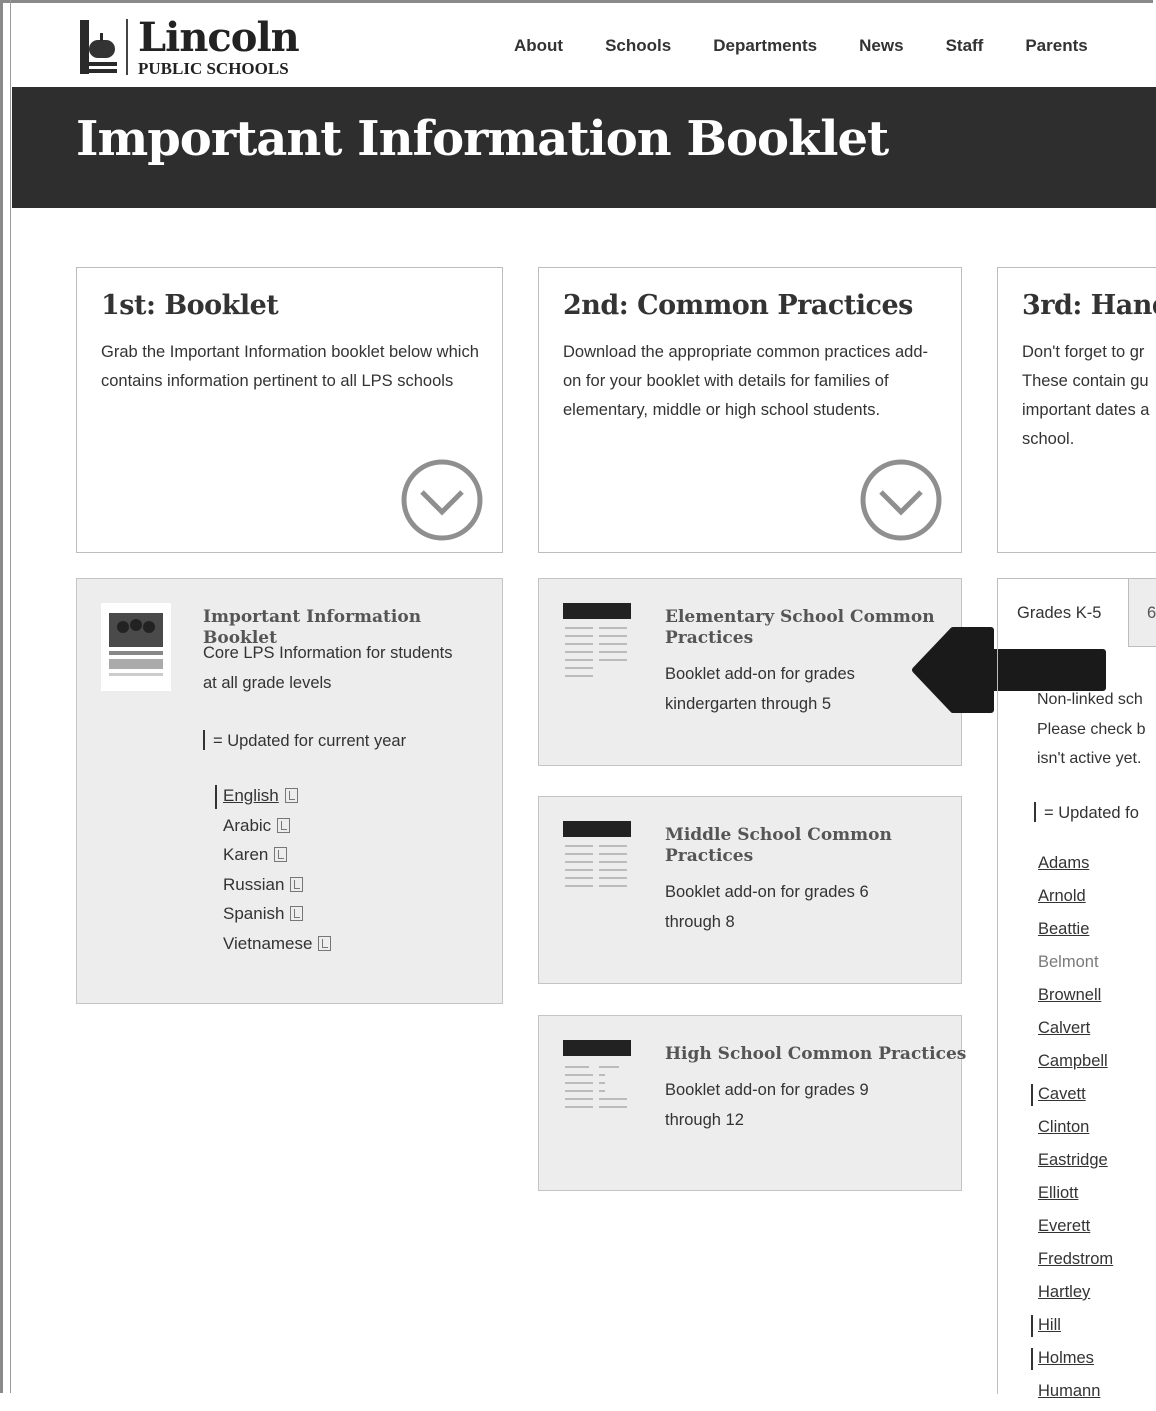  What do you see at coordinates (1069, 1391) in the screenshot?
I see `school-link: Humann` at bounding box center [1069, 1391].